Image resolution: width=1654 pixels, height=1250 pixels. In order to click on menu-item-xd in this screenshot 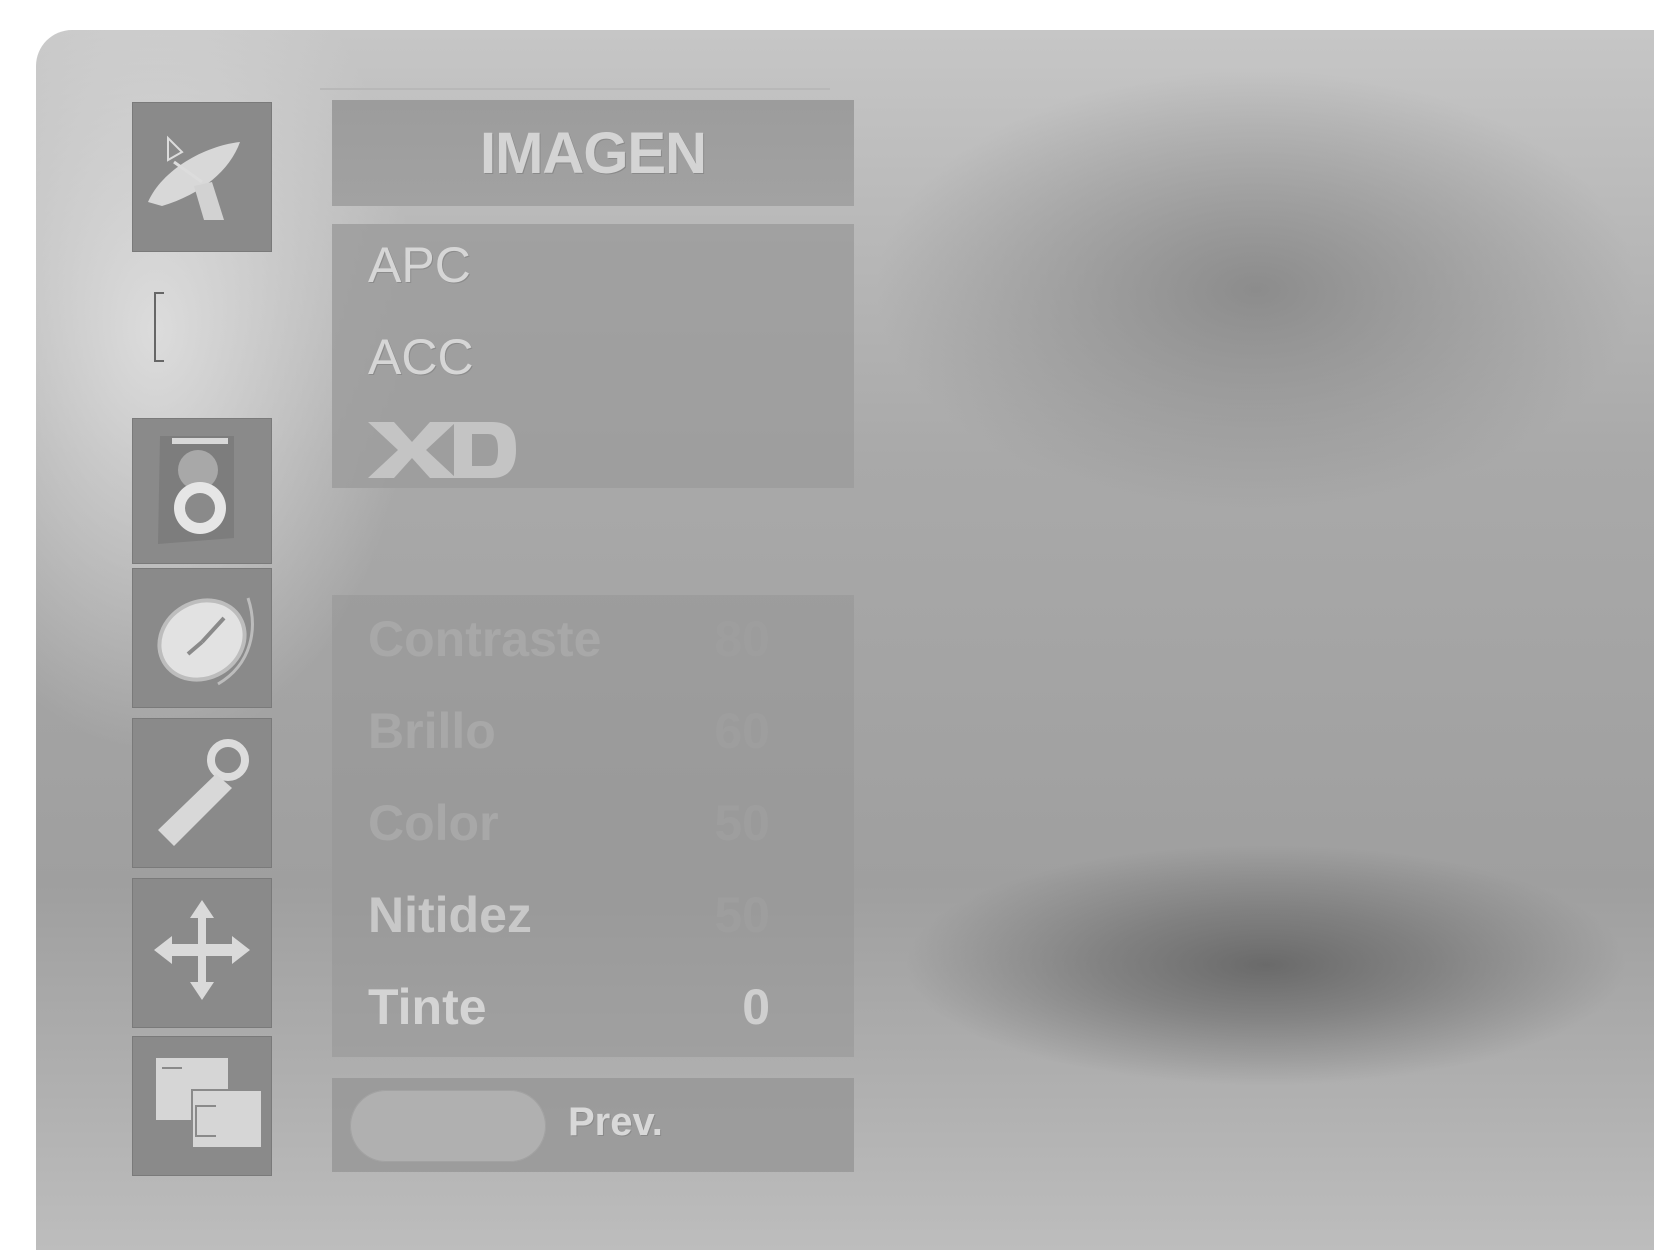, I will do `click(443, 453)`.